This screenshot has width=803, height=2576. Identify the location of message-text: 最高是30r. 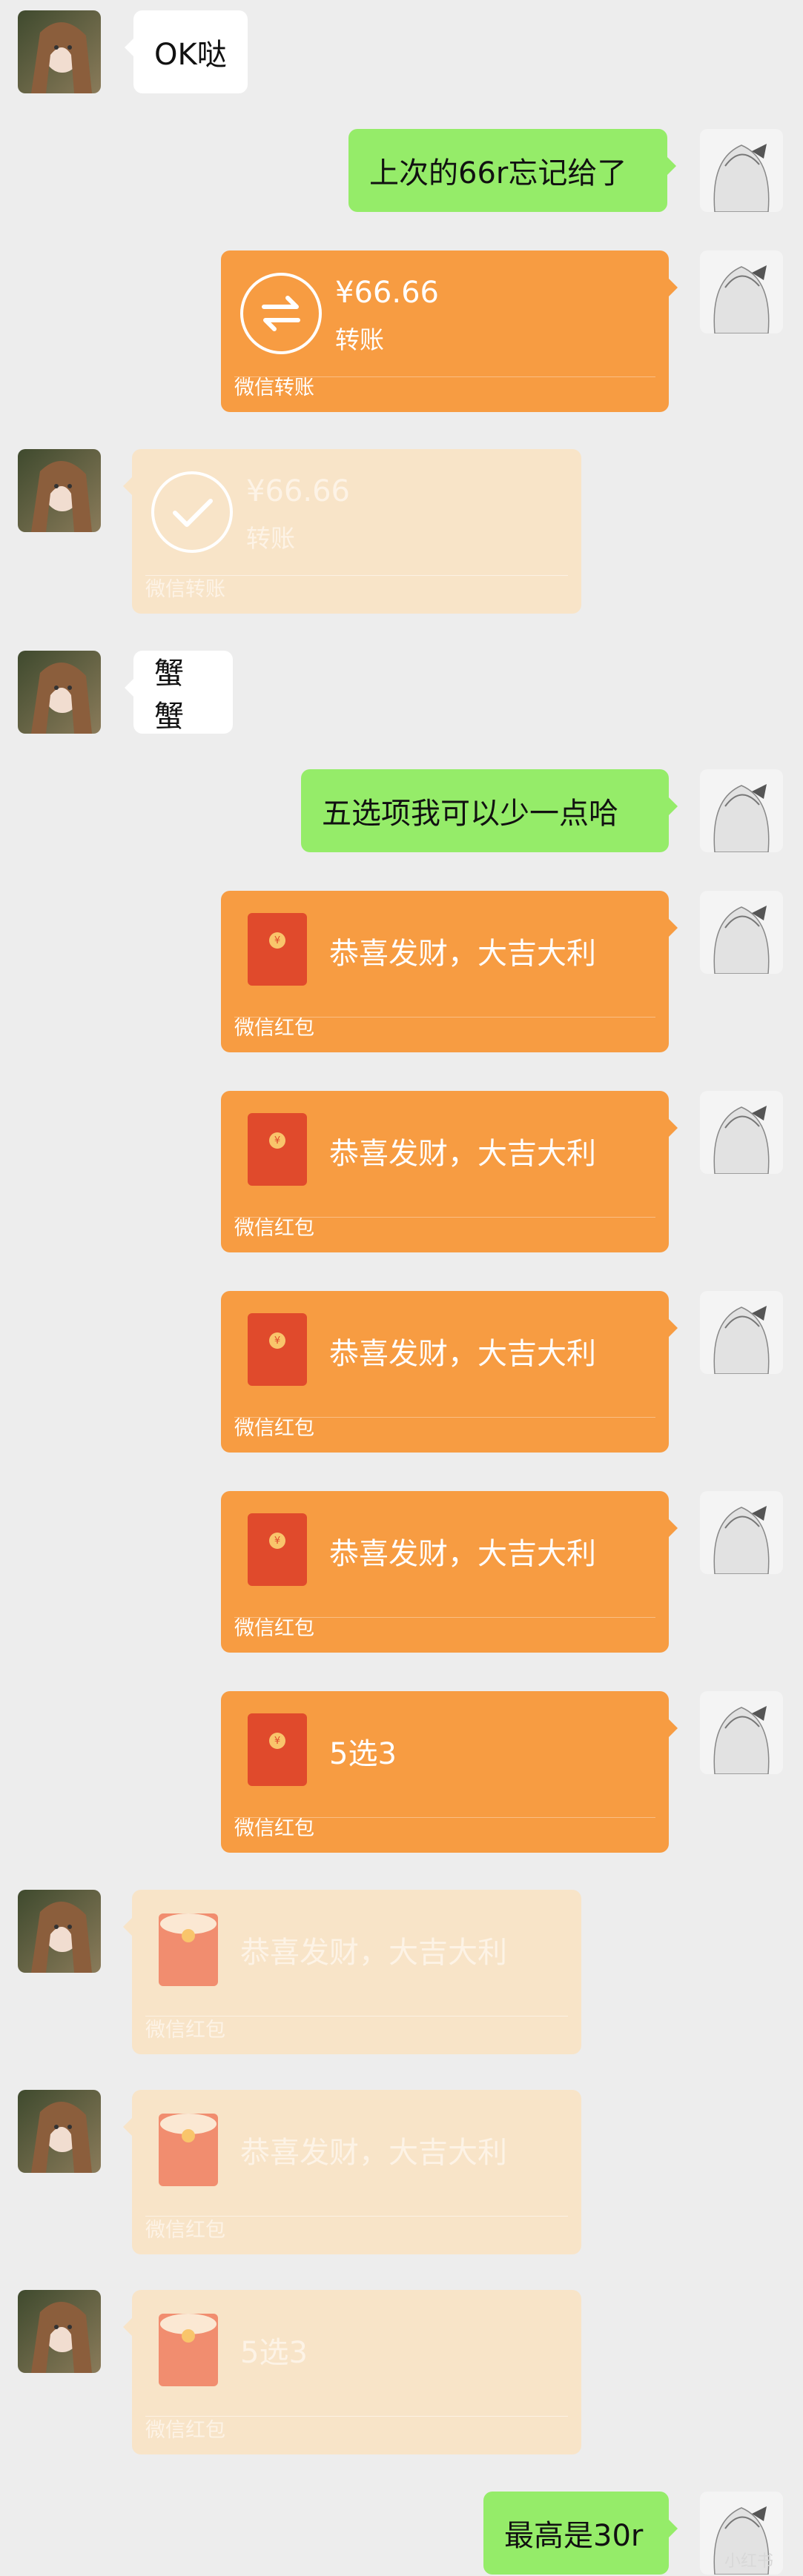
(574, 2536).